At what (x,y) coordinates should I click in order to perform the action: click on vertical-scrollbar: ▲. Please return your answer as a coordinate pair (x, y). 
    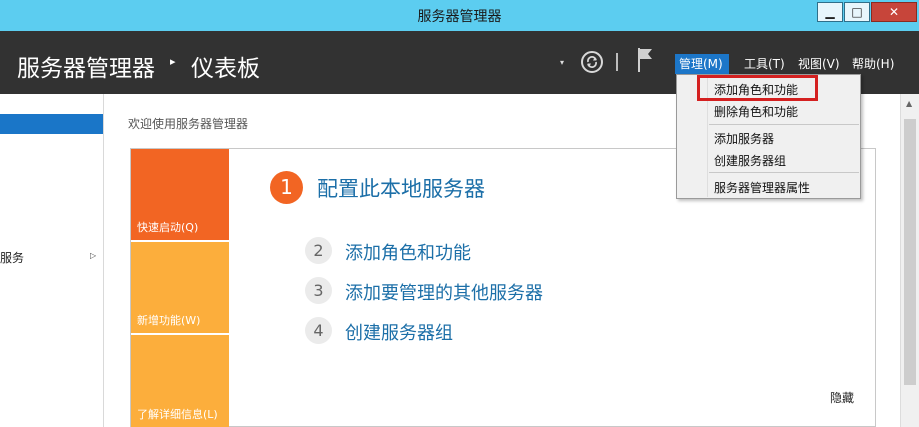
    Looking at the image, I should click on (909, 260).